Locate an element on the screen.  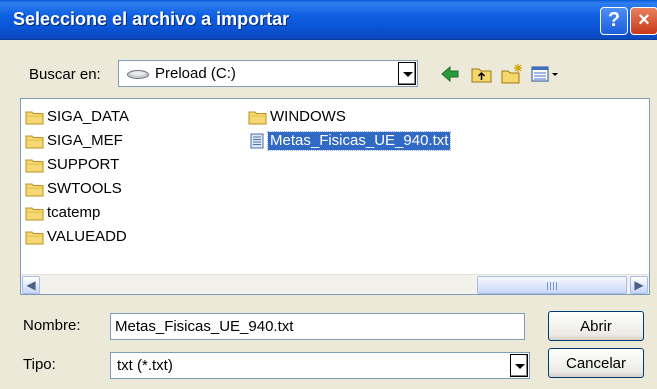
cancel-button: Cancelar is located at coordinates (596, 363).